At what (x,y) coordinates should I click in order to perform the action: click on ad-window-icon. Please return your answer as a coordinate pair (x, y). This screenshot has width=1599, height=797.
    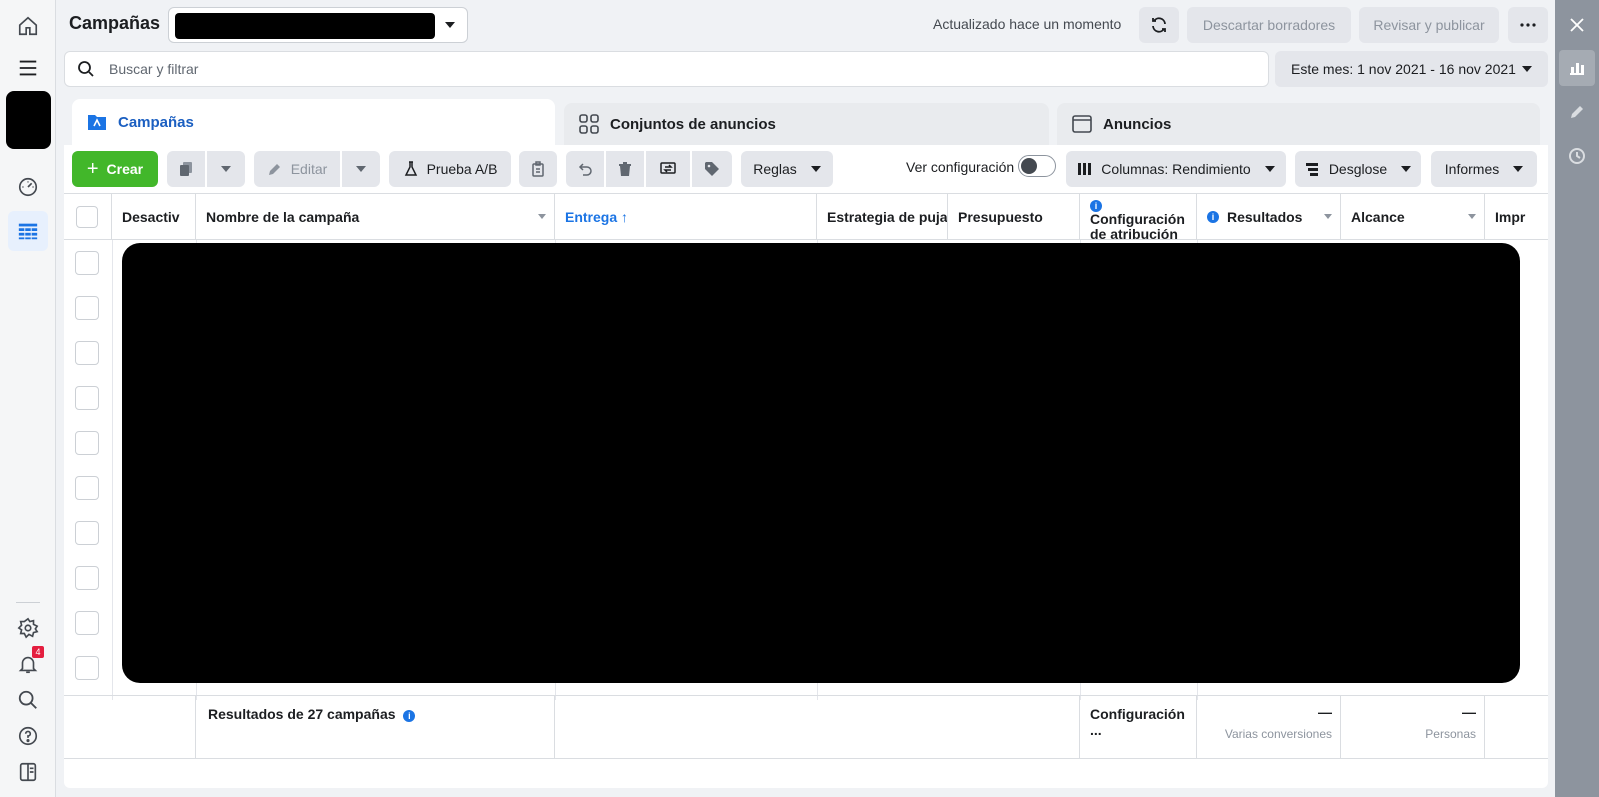
    Looking at the image, I should click on (1082, 124).